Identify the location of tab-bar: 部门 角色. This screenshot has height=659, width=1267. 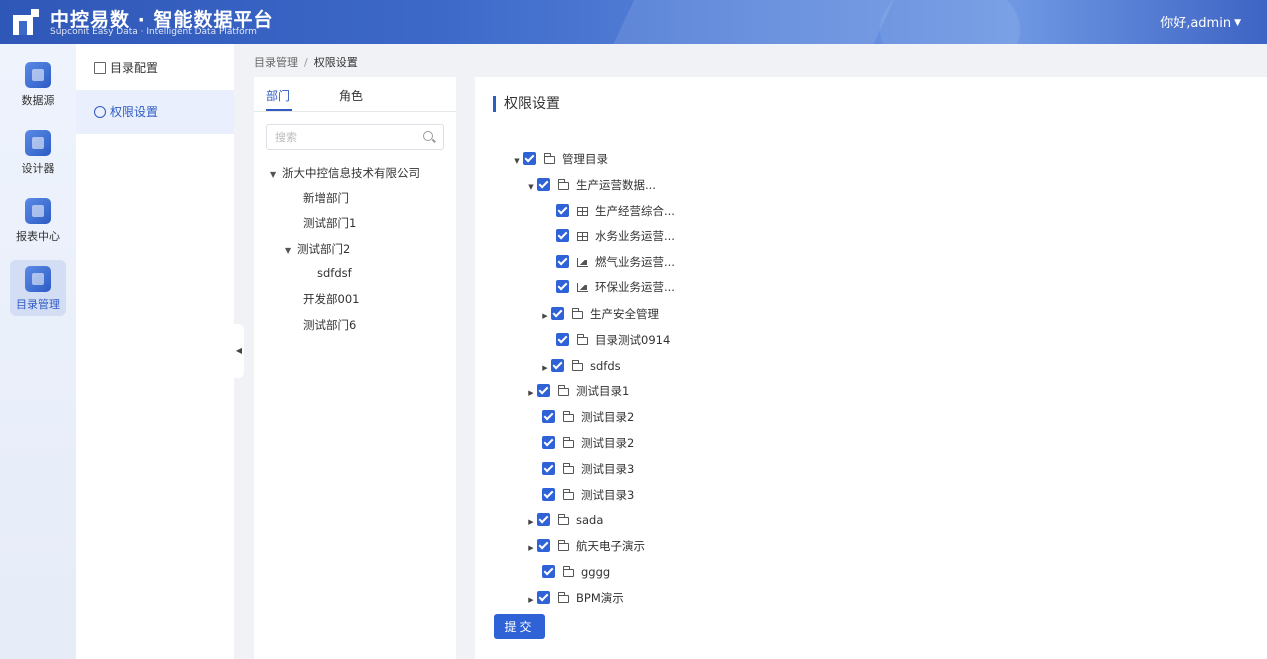
(355, 94).